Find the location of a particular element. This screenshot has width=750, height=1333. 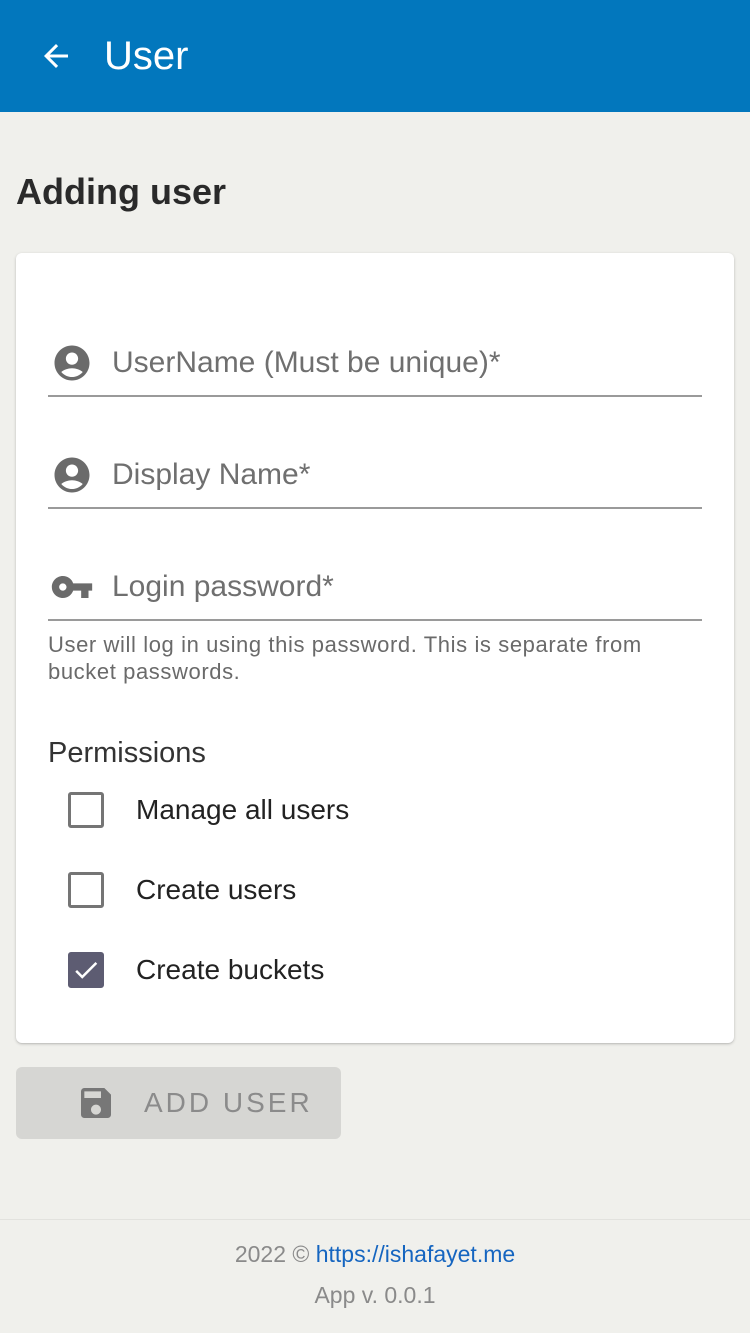

key-icon is located at coordinates (72, 587).